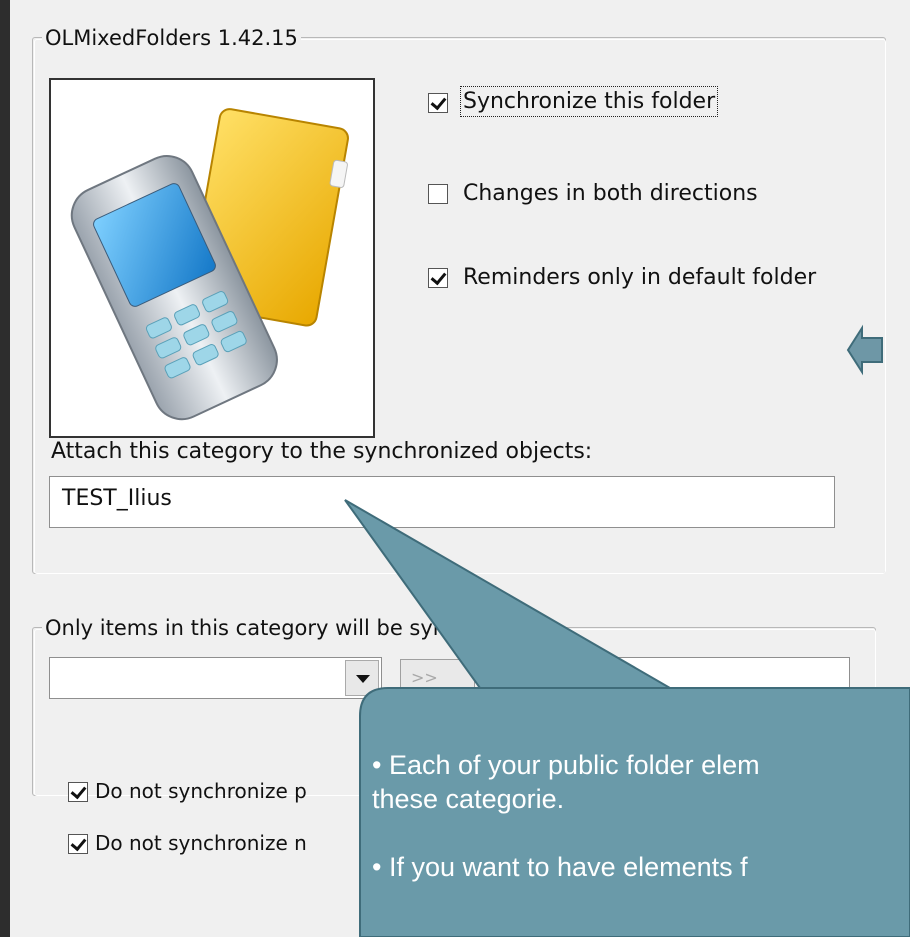  I want to click on callout-line-1: • Each of your public folder elem, so click(566, 765).